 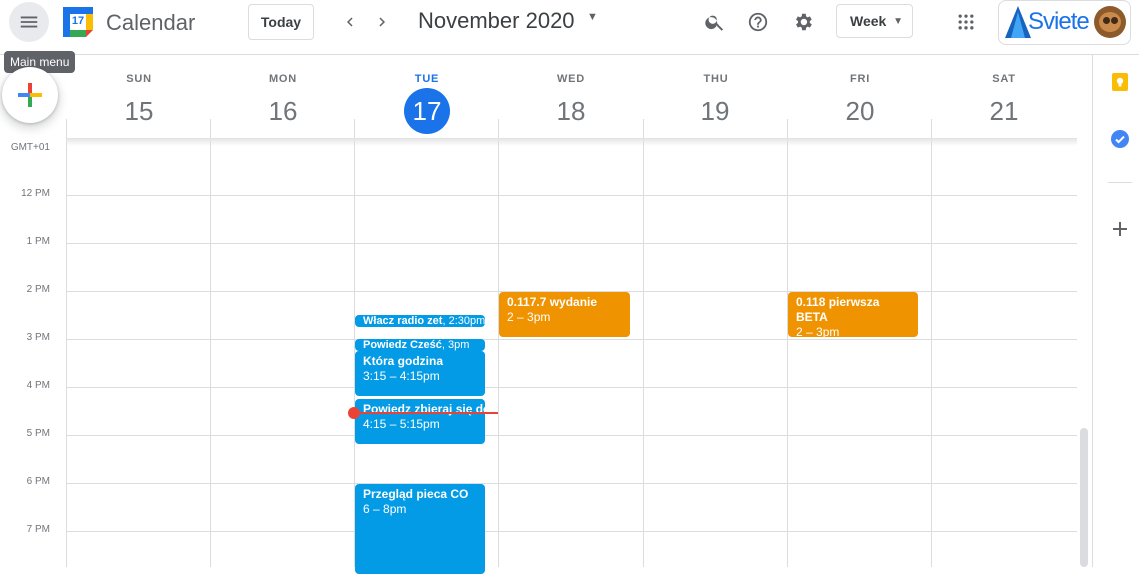 What do you see at coordinates (564, 314) in the screenshot?
I see `event-wydanie: 0.117.7 wydanie 2 – 3pm` at bounding box center [564, 314].